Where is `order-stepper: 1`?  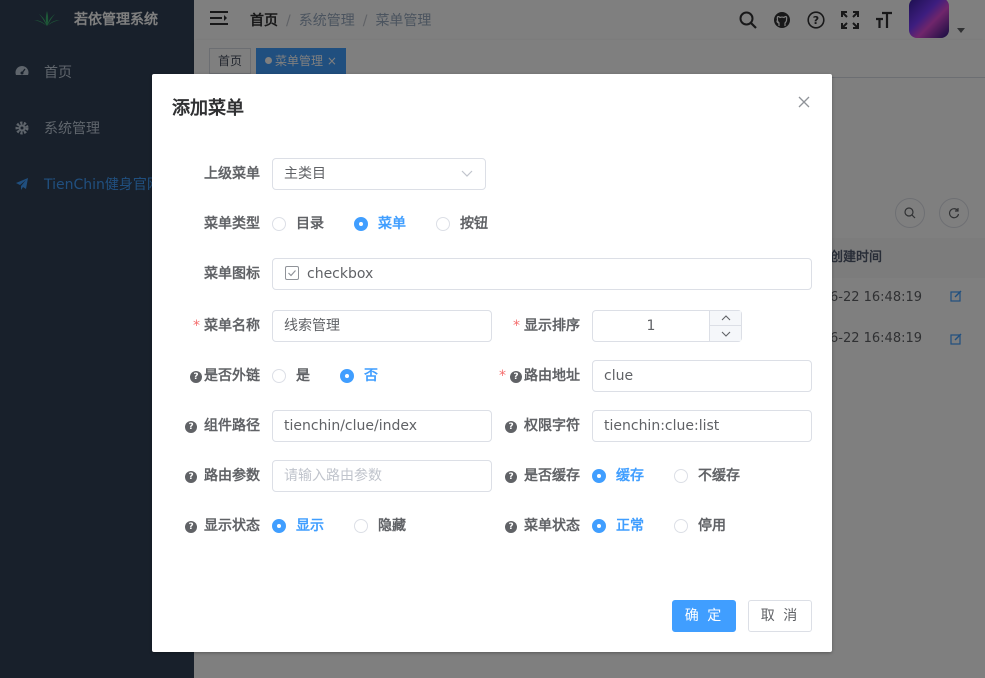
order-stepper: 1 is located at coordinates (667, 326).